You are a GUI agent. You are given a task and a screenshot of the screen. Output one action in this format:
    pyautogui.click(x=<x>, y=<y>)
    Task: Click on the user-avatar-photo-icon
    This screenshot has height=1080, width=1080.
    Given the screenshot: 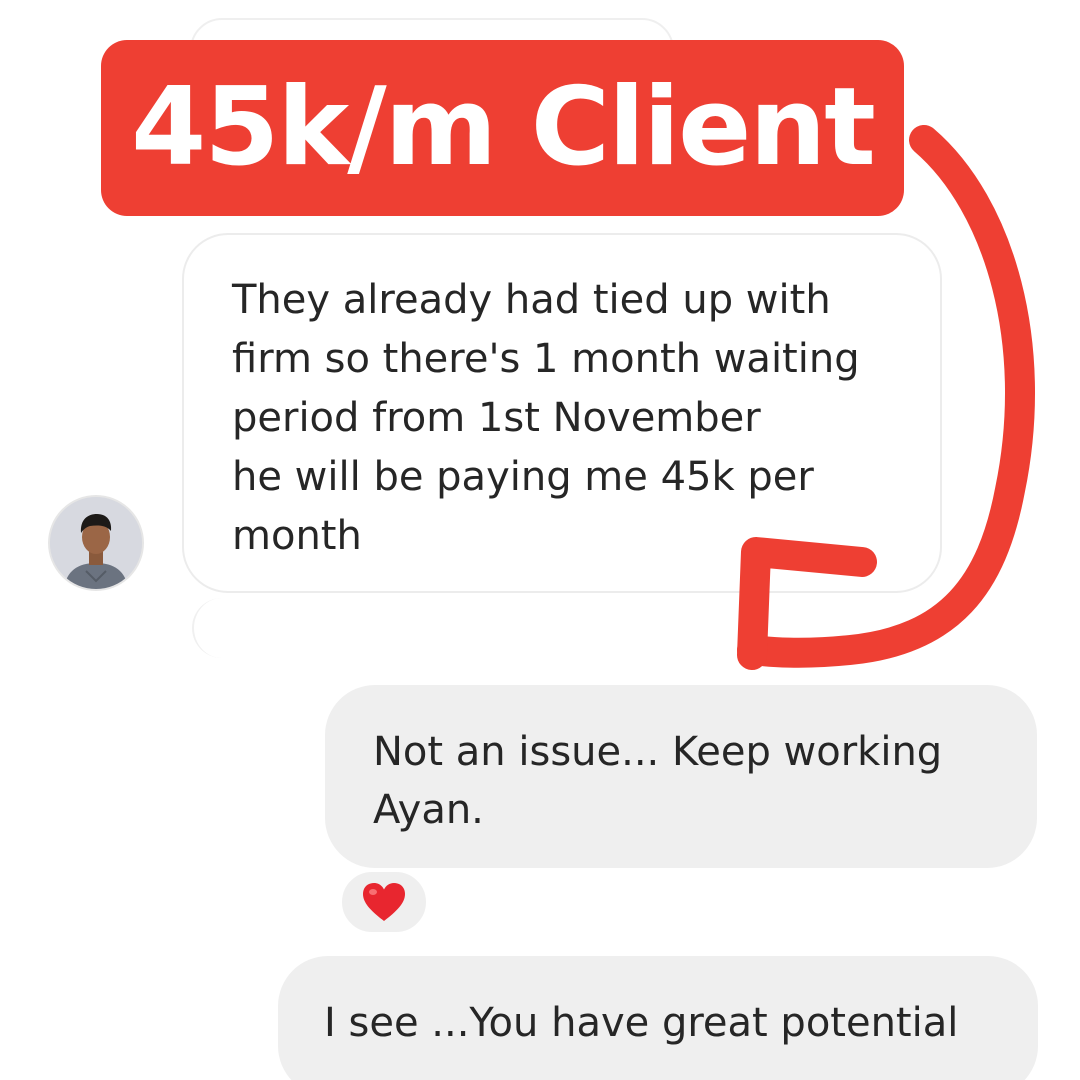 What is the action you would take?
    pyautogui.click(x=96, y=543)
    